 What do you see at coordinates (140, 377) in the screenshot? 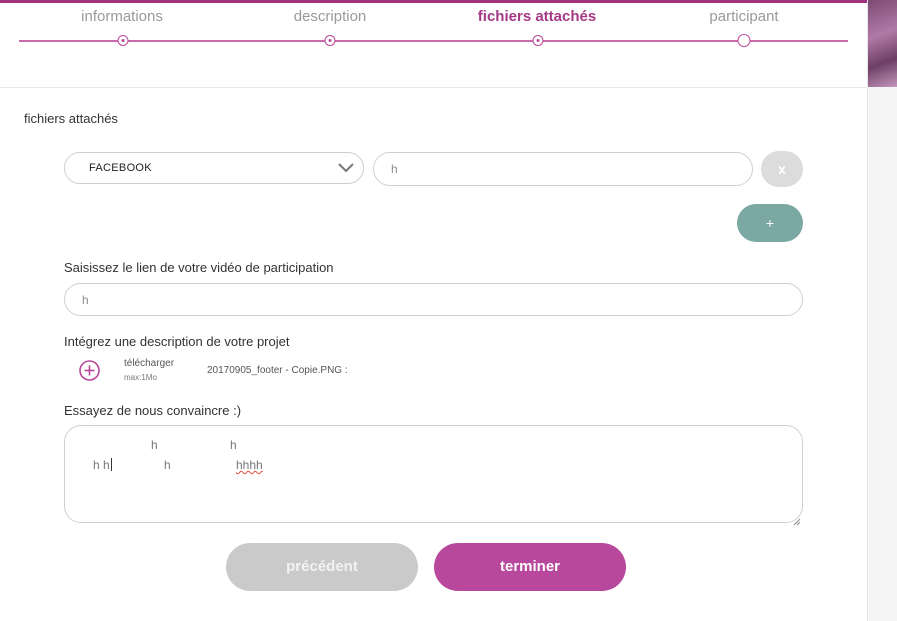
I see `upload-size-hint: max:1Mo` at bounding box center [140, 377].